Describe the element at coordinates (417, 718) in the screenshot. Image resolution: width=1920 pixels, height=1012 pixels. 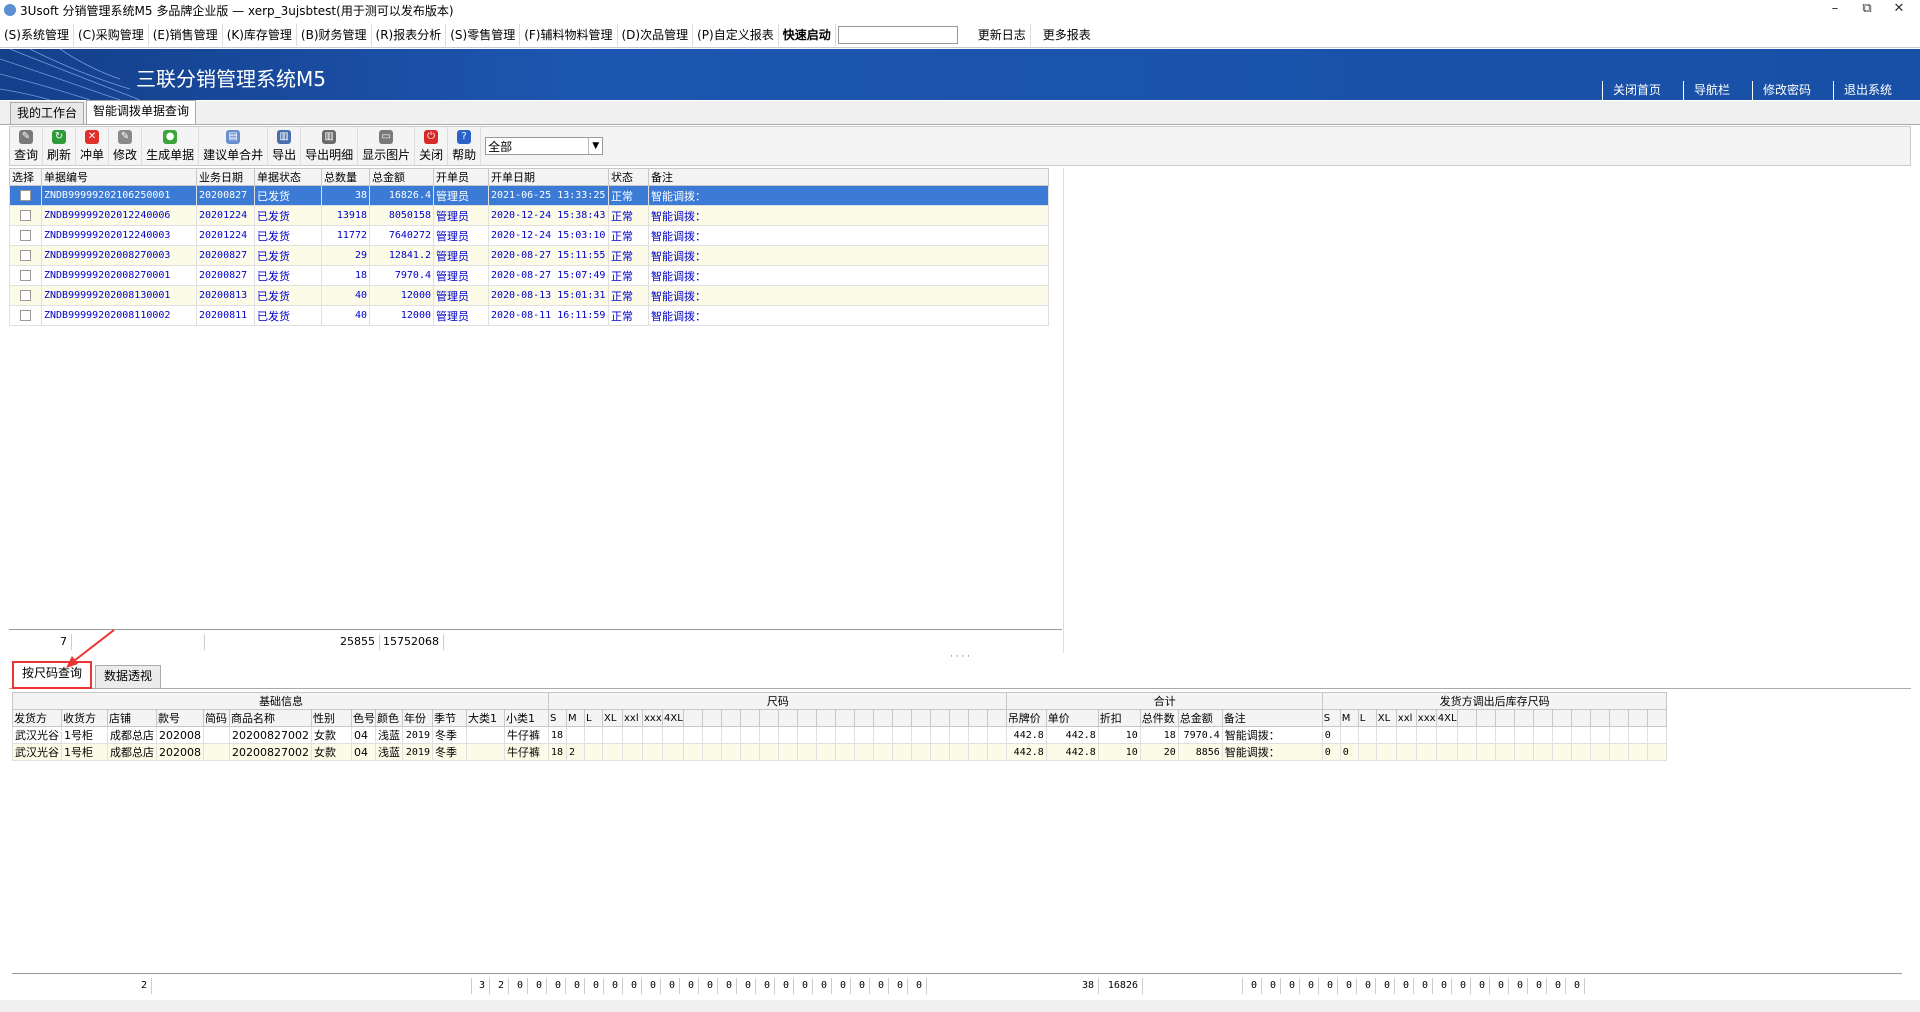
I see `column-header: 年份` at that location.